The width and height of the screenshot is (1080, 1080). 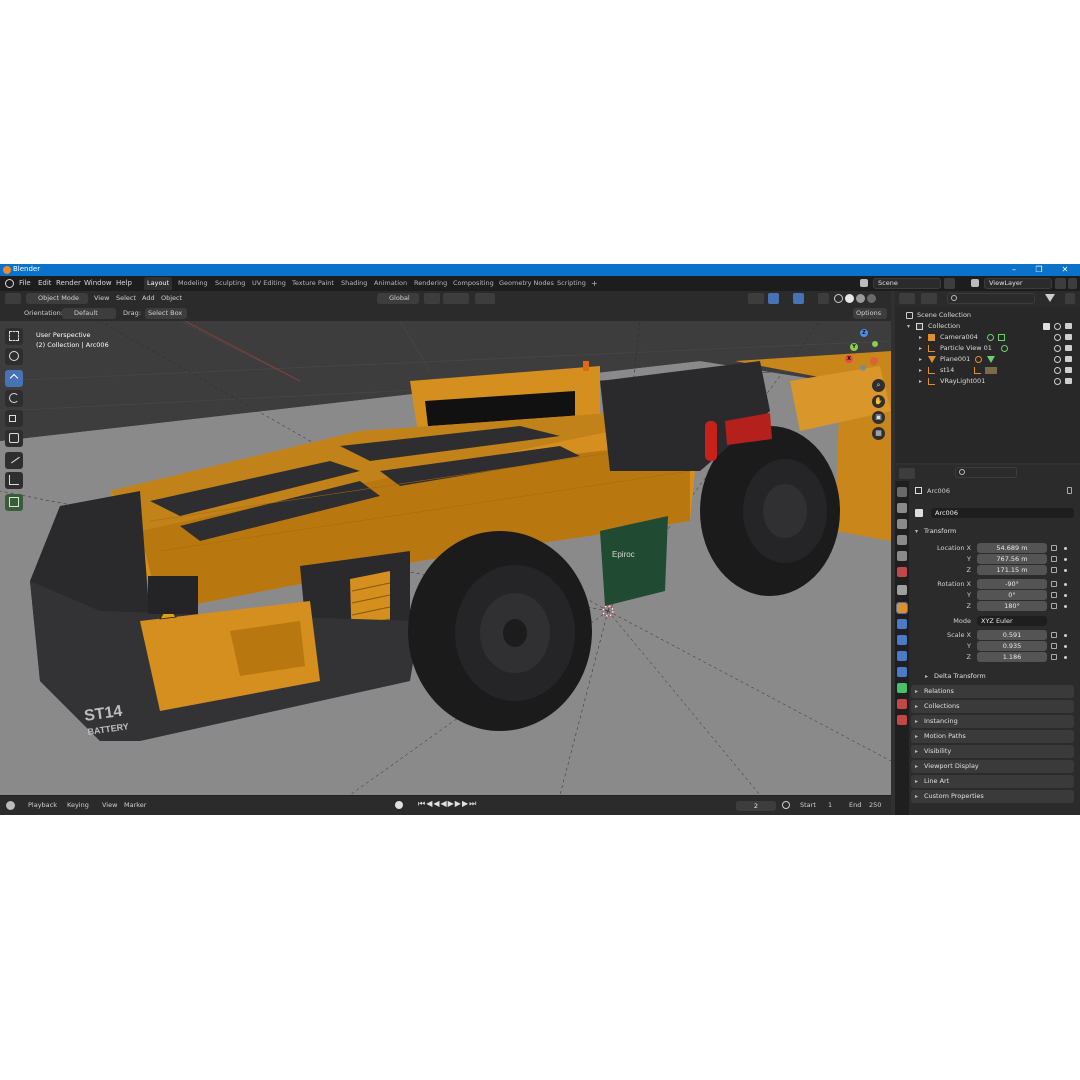 What do you see at coordinates (399, 805) in the screenshot?
I see `record-icon` at bounding box center [399, 805].